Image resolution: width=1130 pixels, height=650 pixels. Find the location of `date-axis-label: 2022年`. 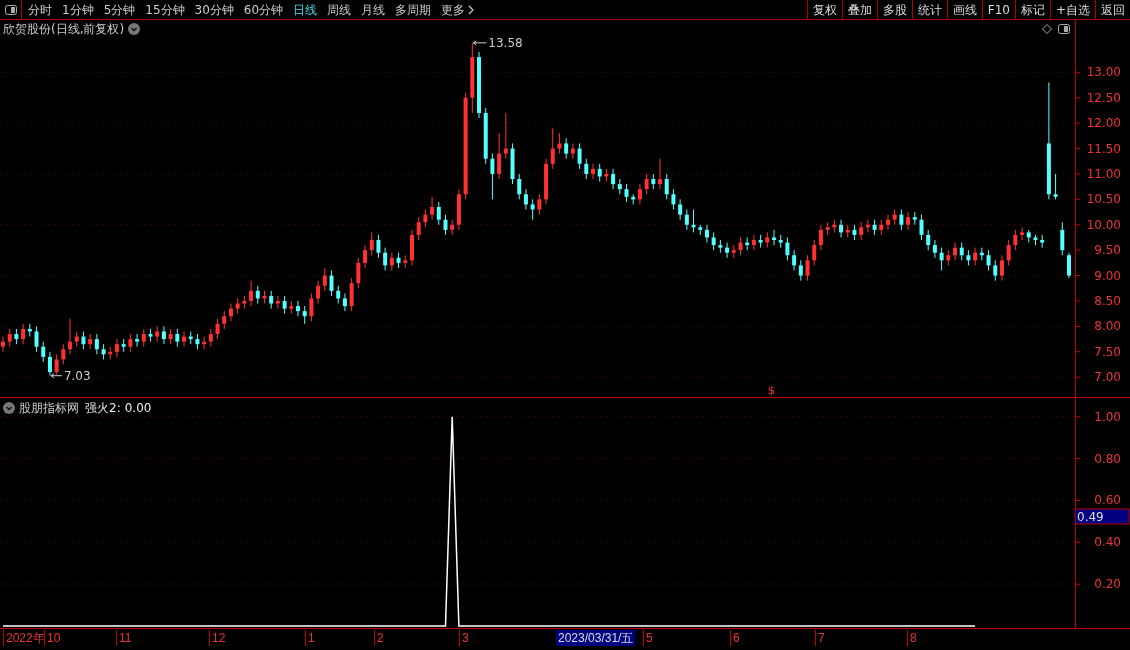

date-axis-label: 2022年 is located at coordinates (24, 638).